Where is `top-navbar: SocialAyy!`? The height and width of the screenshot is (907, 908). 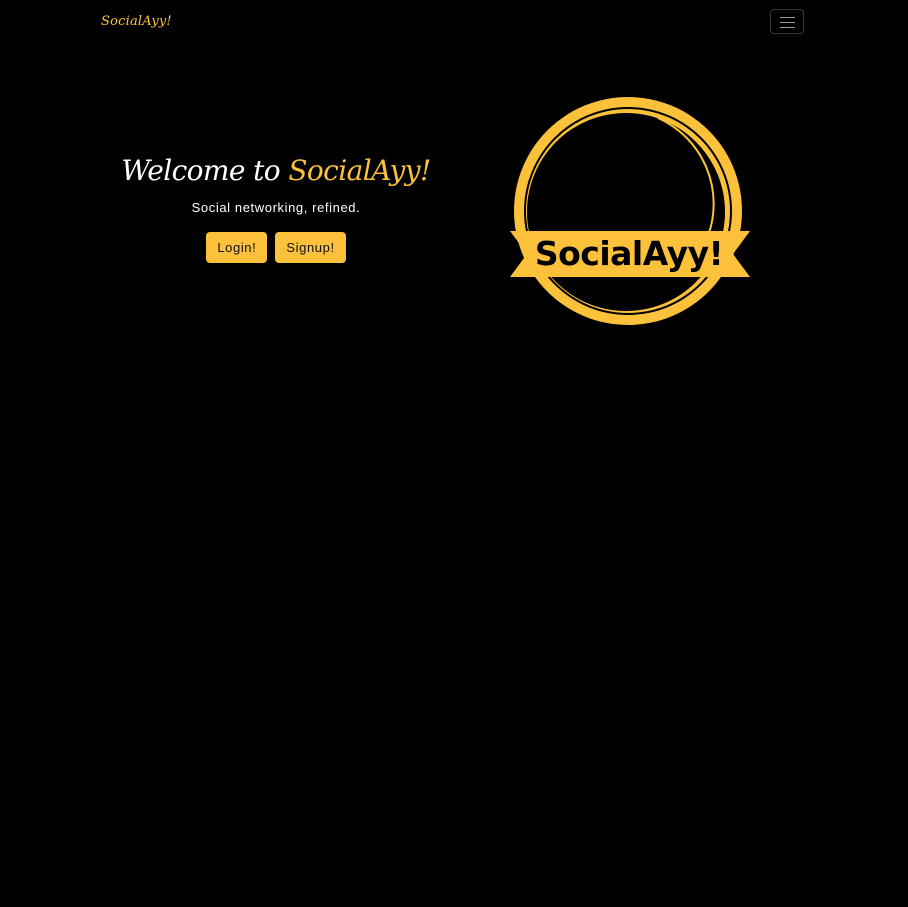
top-navbar: SocialAyy! is located at coordinates (454, 23).